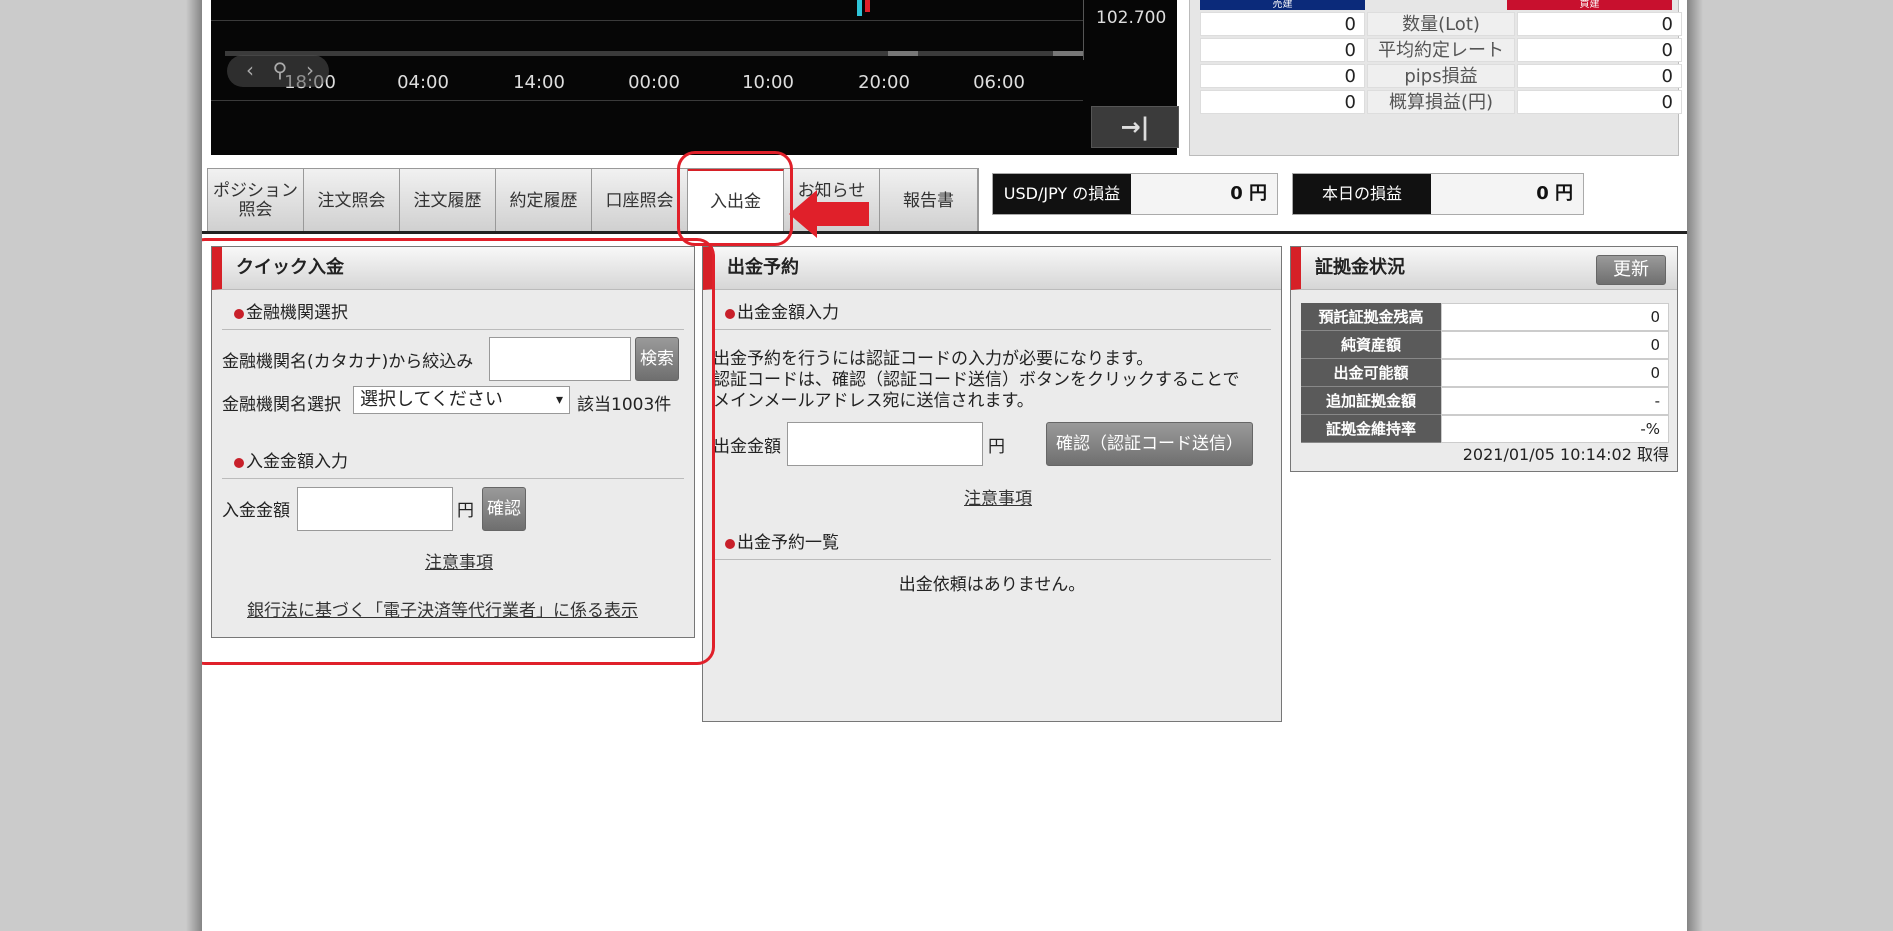 This screenshot has width=1893, height=931. I want to click on margin-row: 出金可能額 0, so click(1485, 373).